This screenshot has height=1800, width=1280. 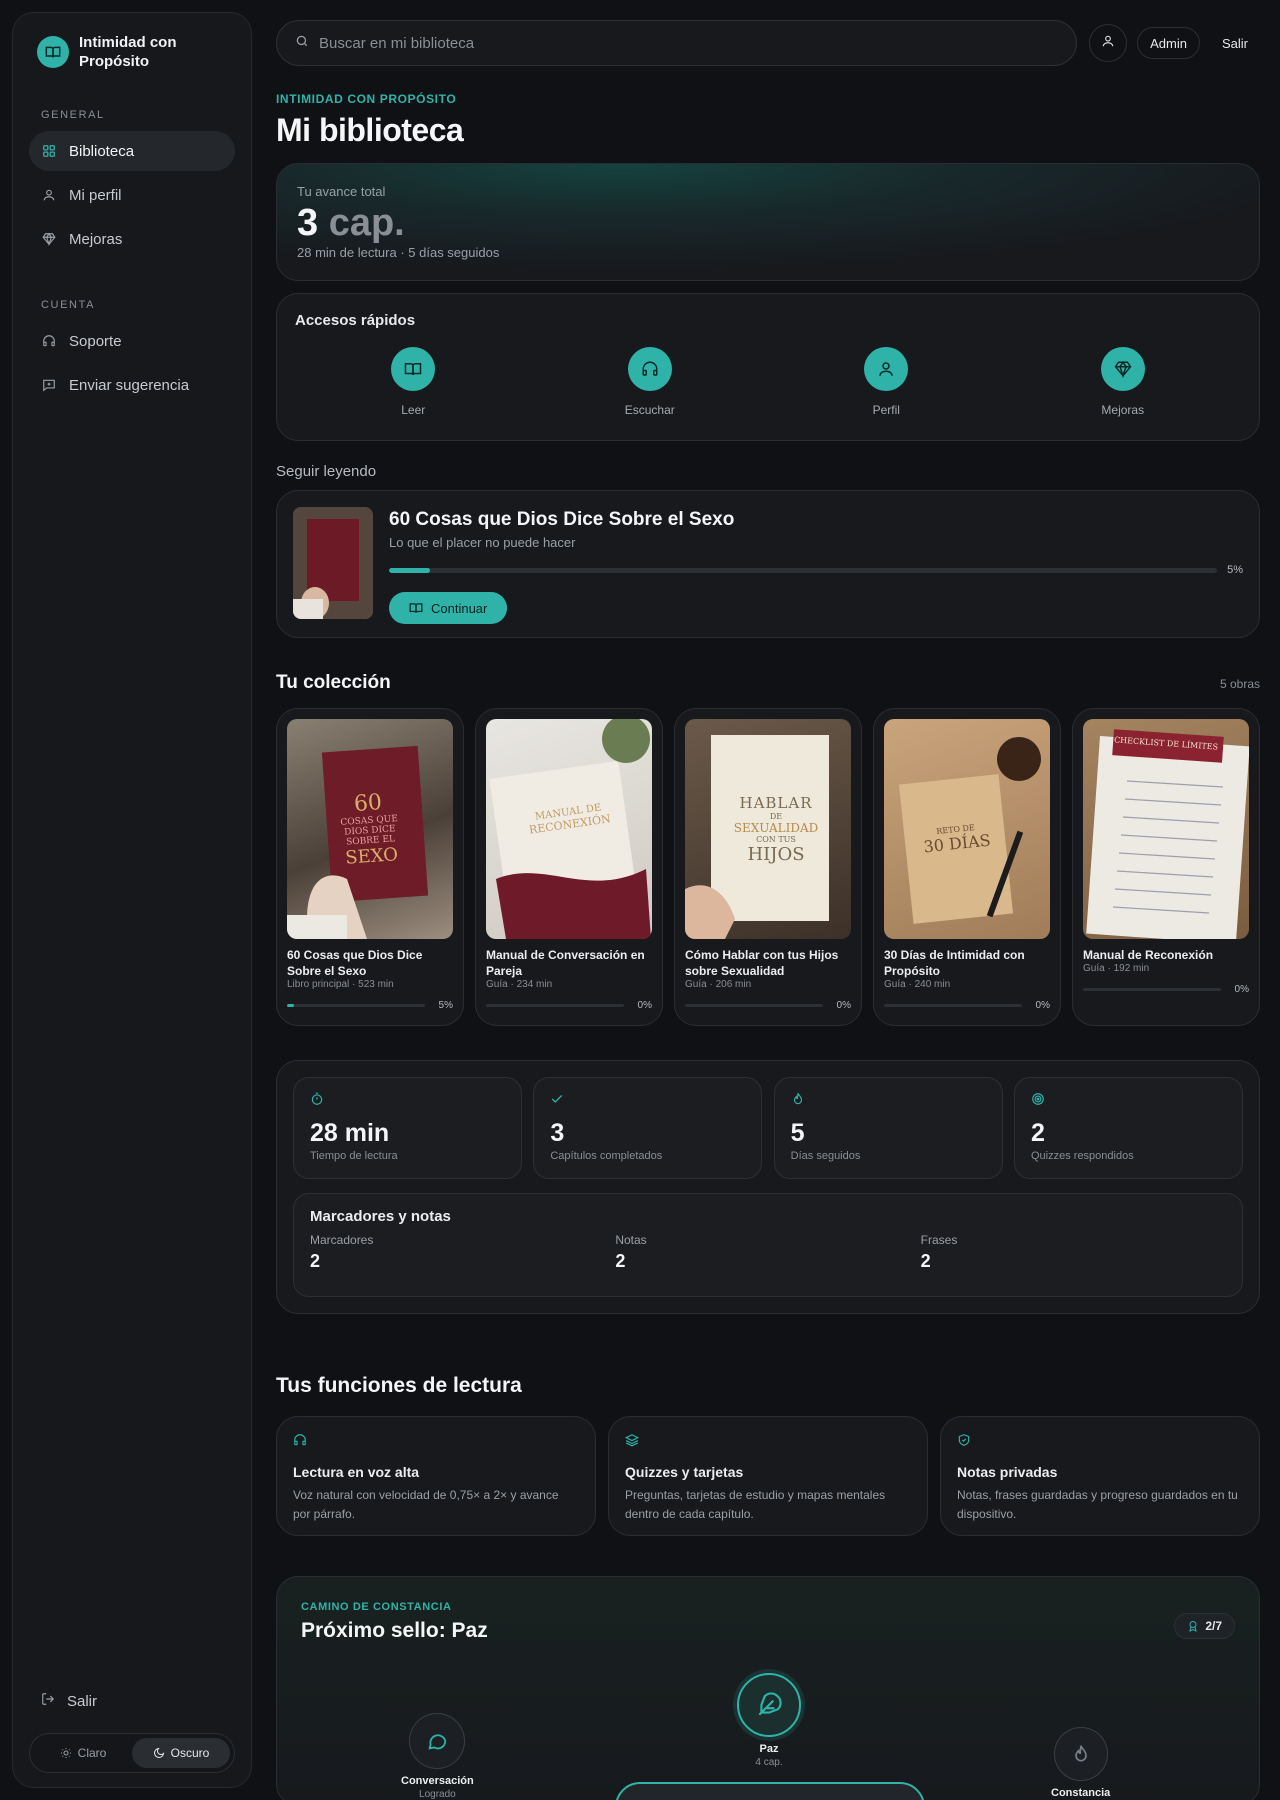 What do you see at coordinates (132, 239) in the screenshot?
I see `sidebar-item-mejoras: Mejoras` at bounding box center [132, 239].